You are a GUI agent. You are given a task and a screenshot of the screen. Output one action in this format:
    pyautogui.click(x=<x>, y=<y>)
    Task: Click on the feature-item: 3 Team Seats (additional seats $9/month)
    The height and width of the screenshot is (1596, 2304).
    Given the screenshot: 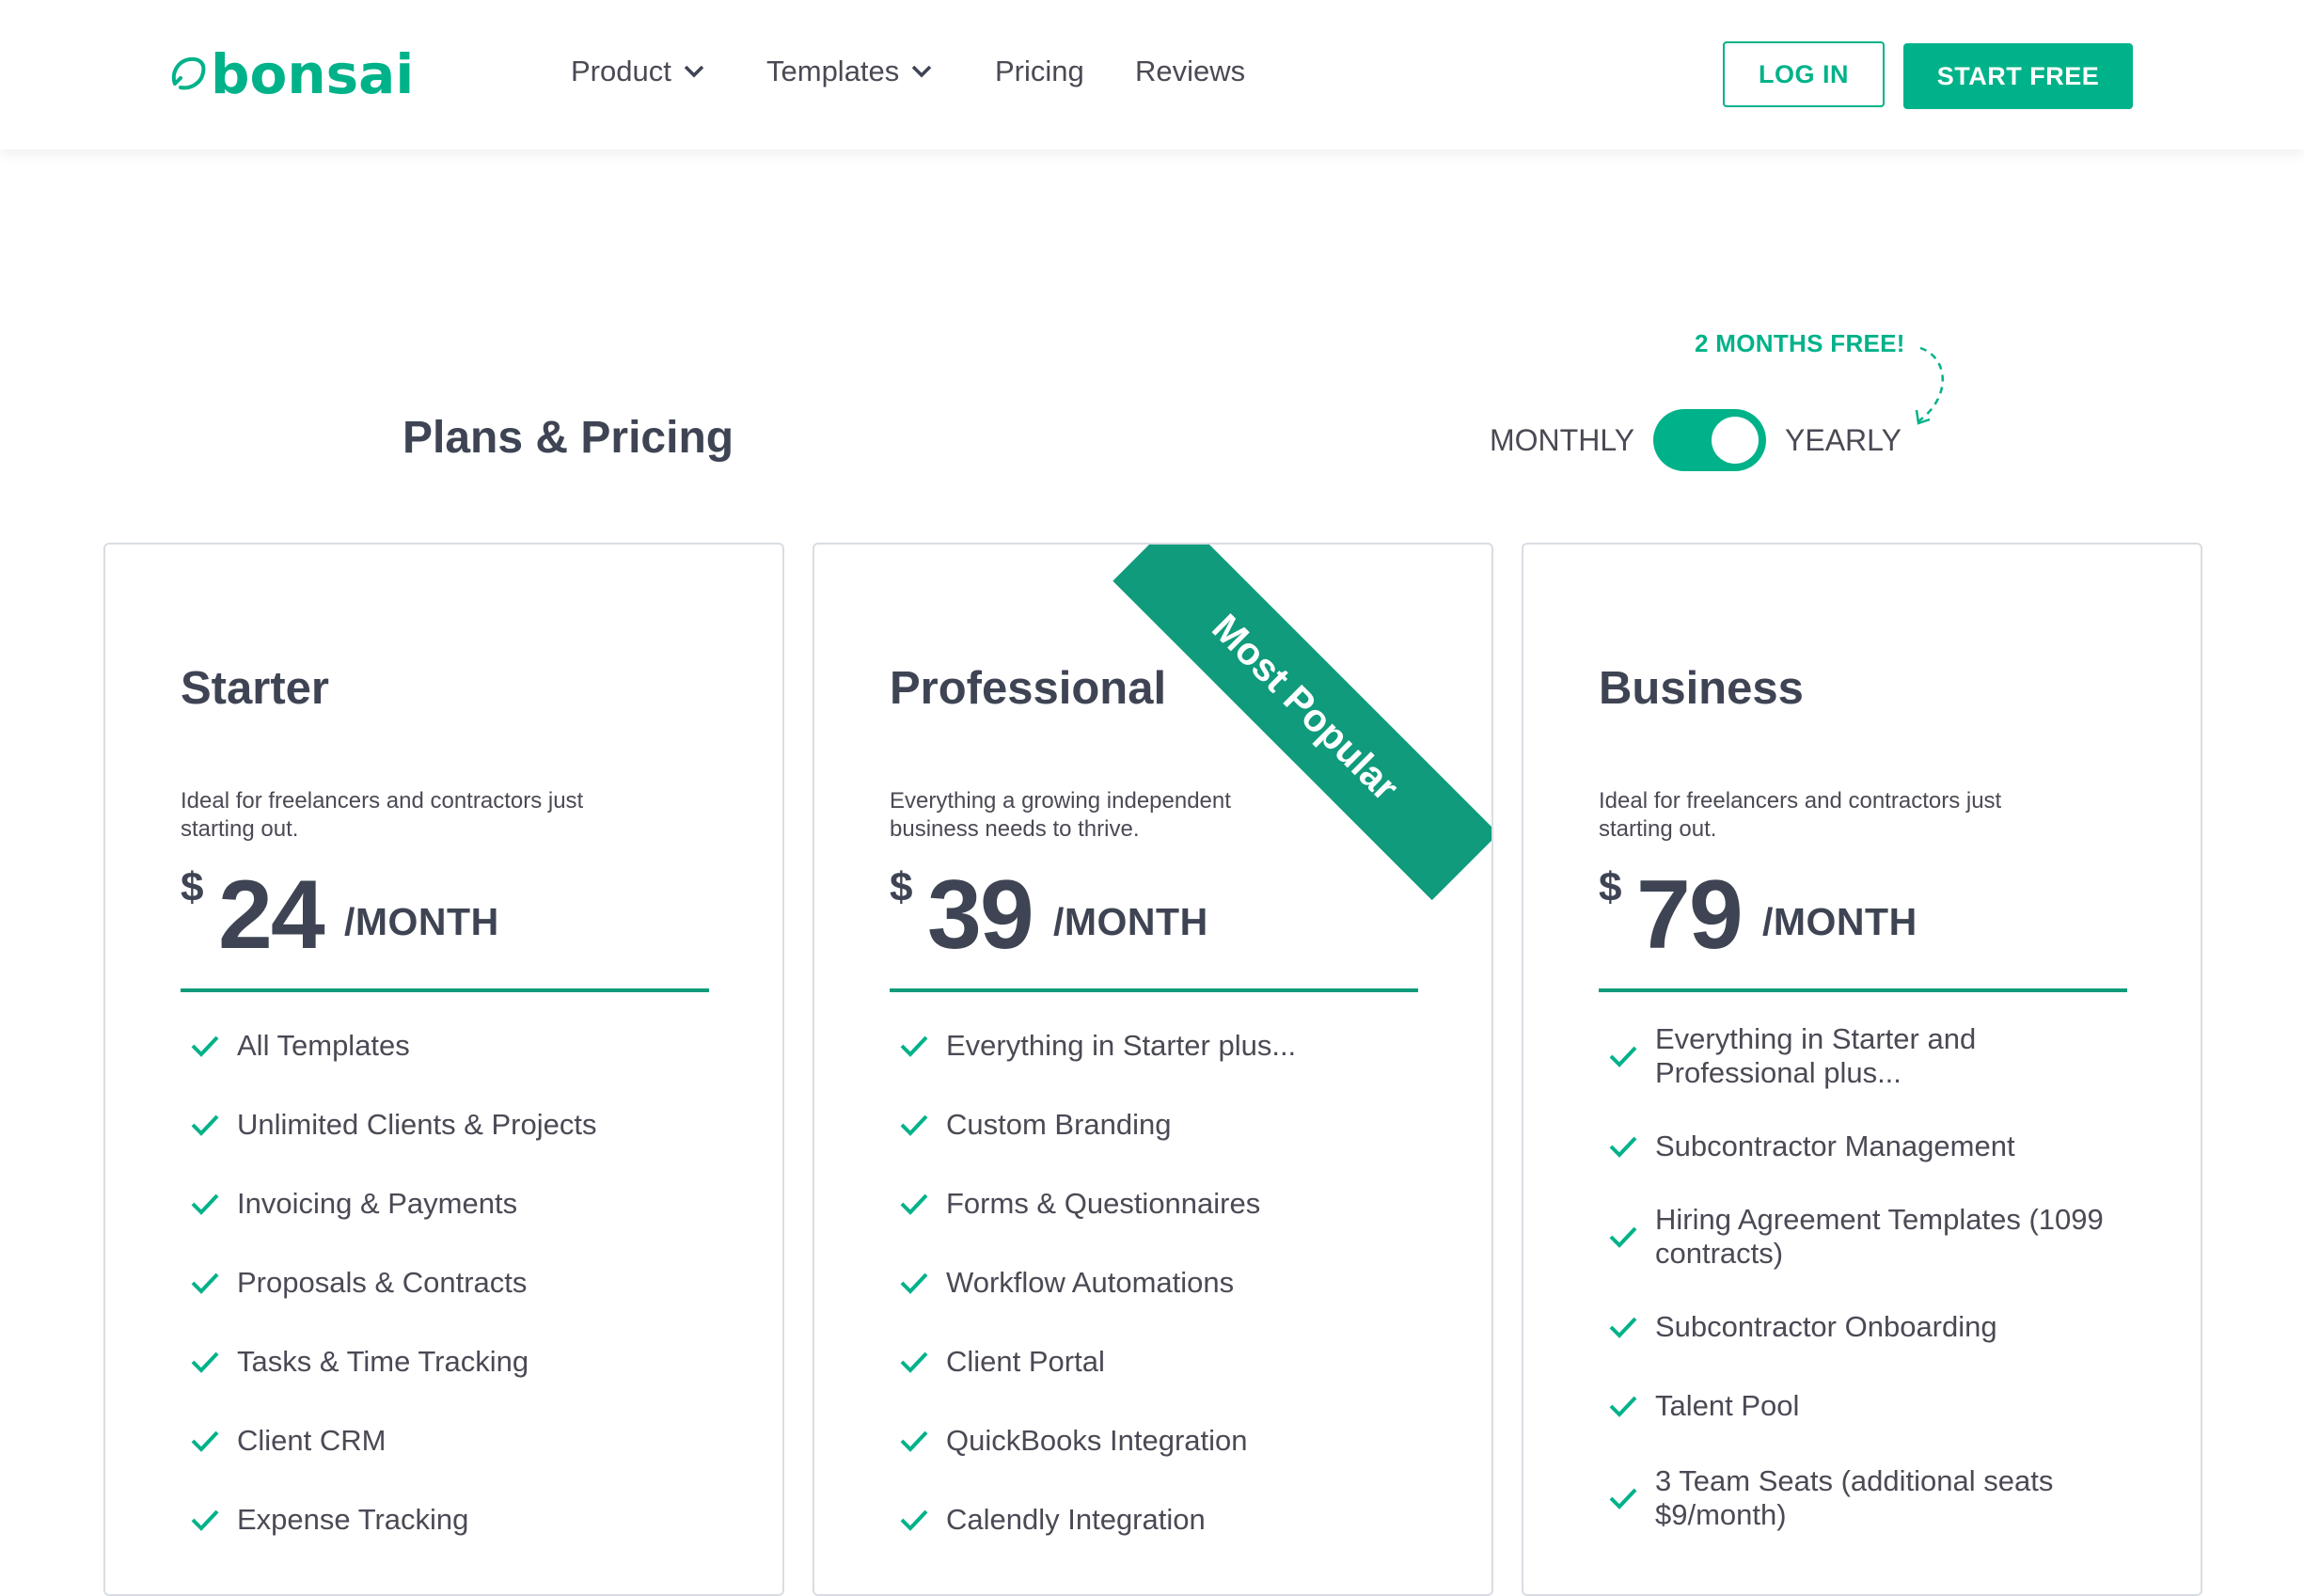 What is the action you would take?
    pyautogui.click(x=1871, y=1498)
    